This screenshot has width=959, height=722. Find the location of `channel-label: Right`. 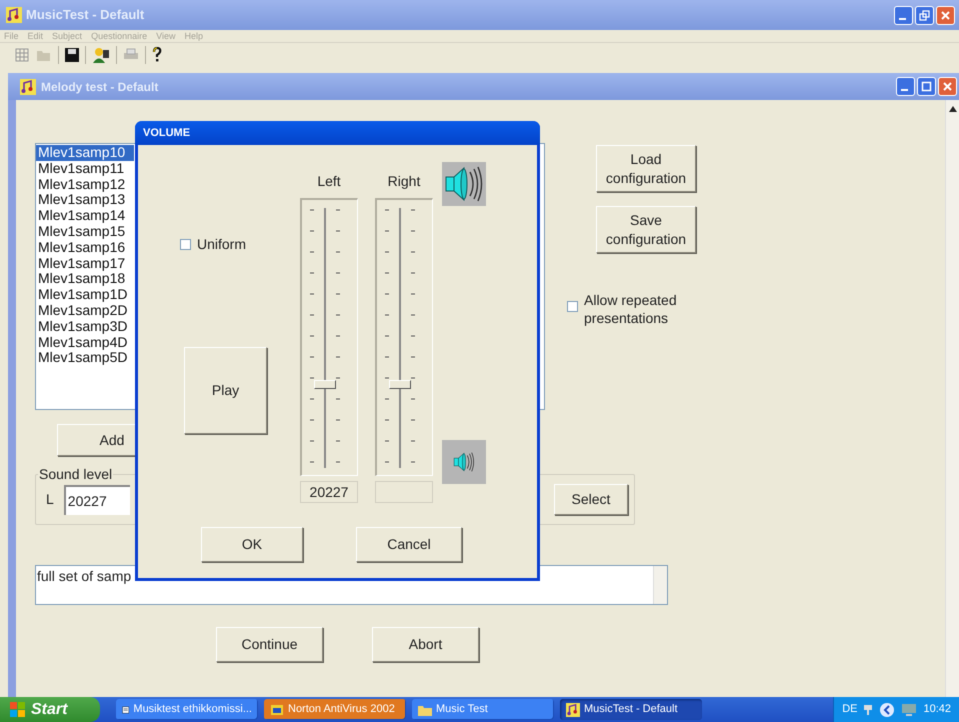

channel-label: Right is located at coordinates (404, 181).